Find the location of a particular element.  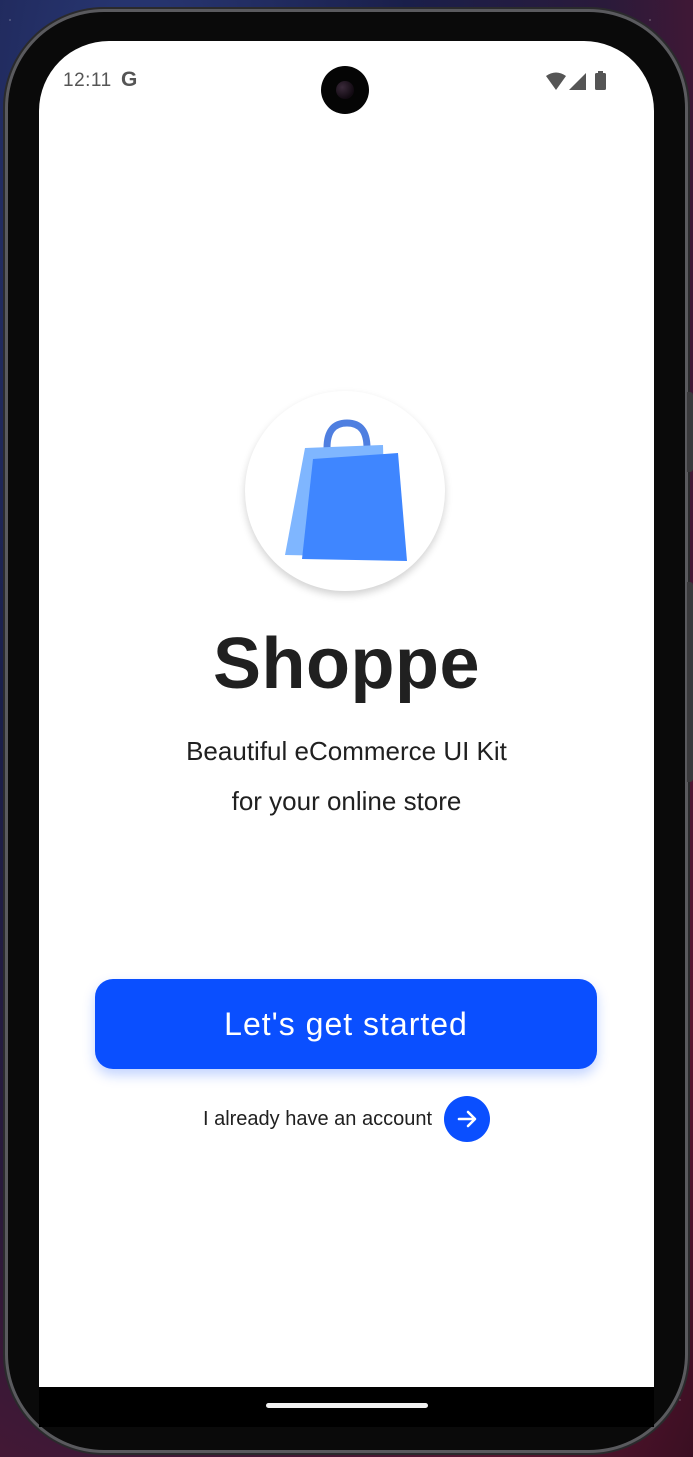

login-link-row: I already have an account is located at coordinates (346, 1119).